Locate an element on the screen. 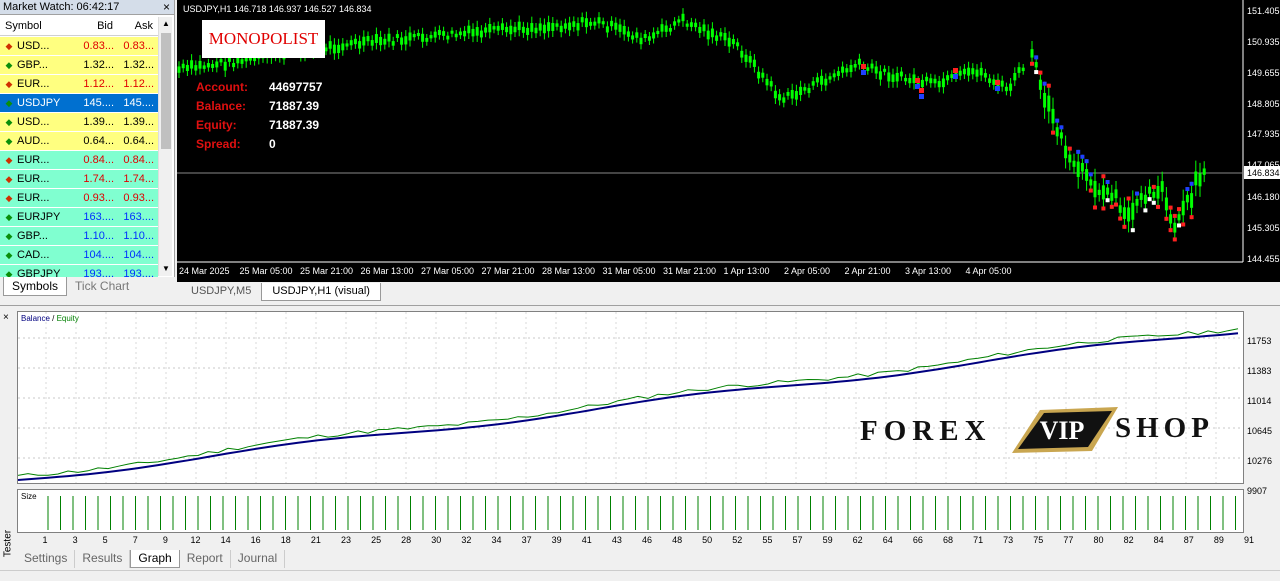  graph-x-label: 43 is located at coordinates (616, 540).